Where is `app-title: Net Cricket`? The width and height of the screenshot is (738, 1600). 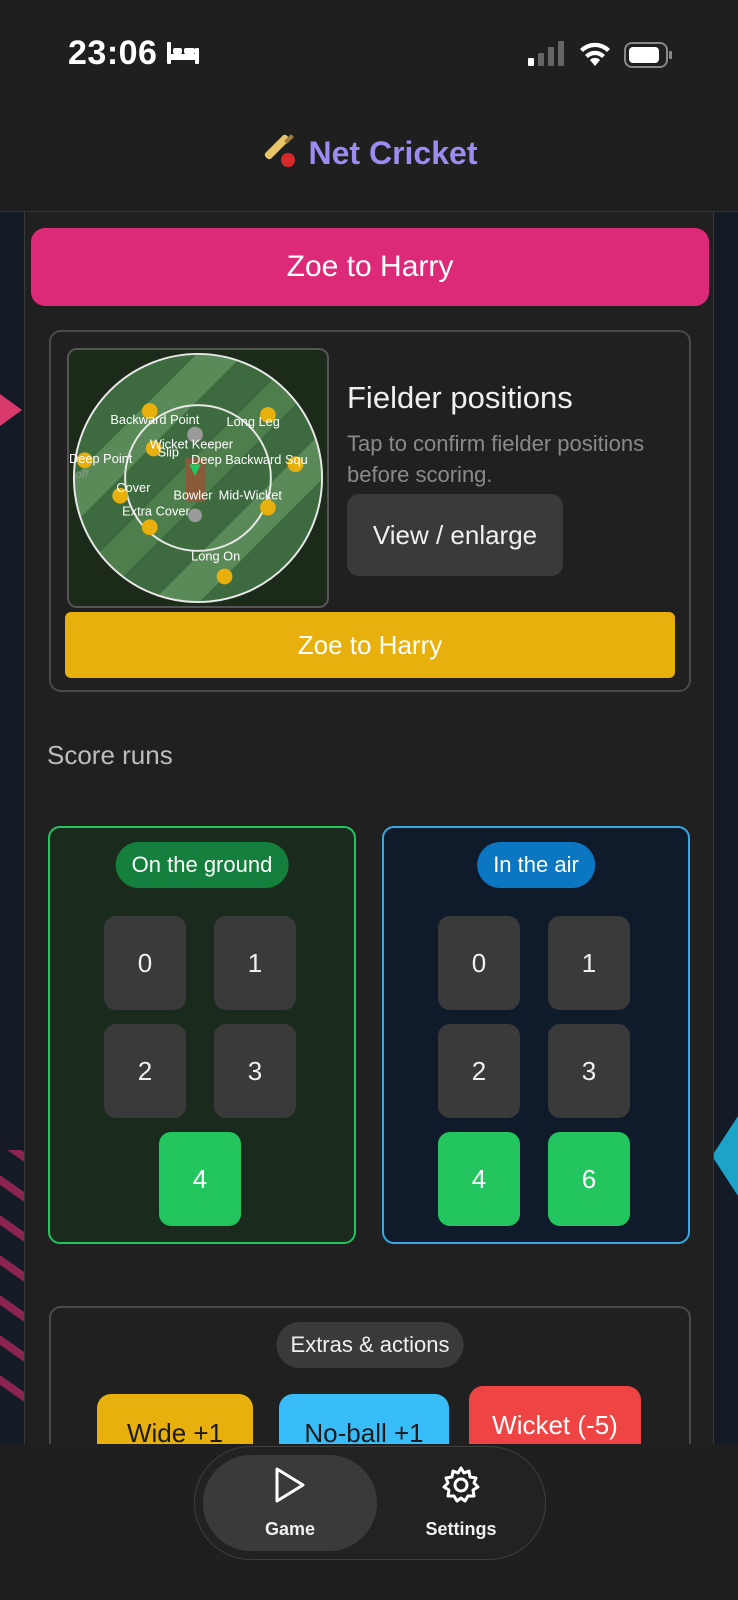 app-title: Net Cricket is located at coordinates (369, 153).